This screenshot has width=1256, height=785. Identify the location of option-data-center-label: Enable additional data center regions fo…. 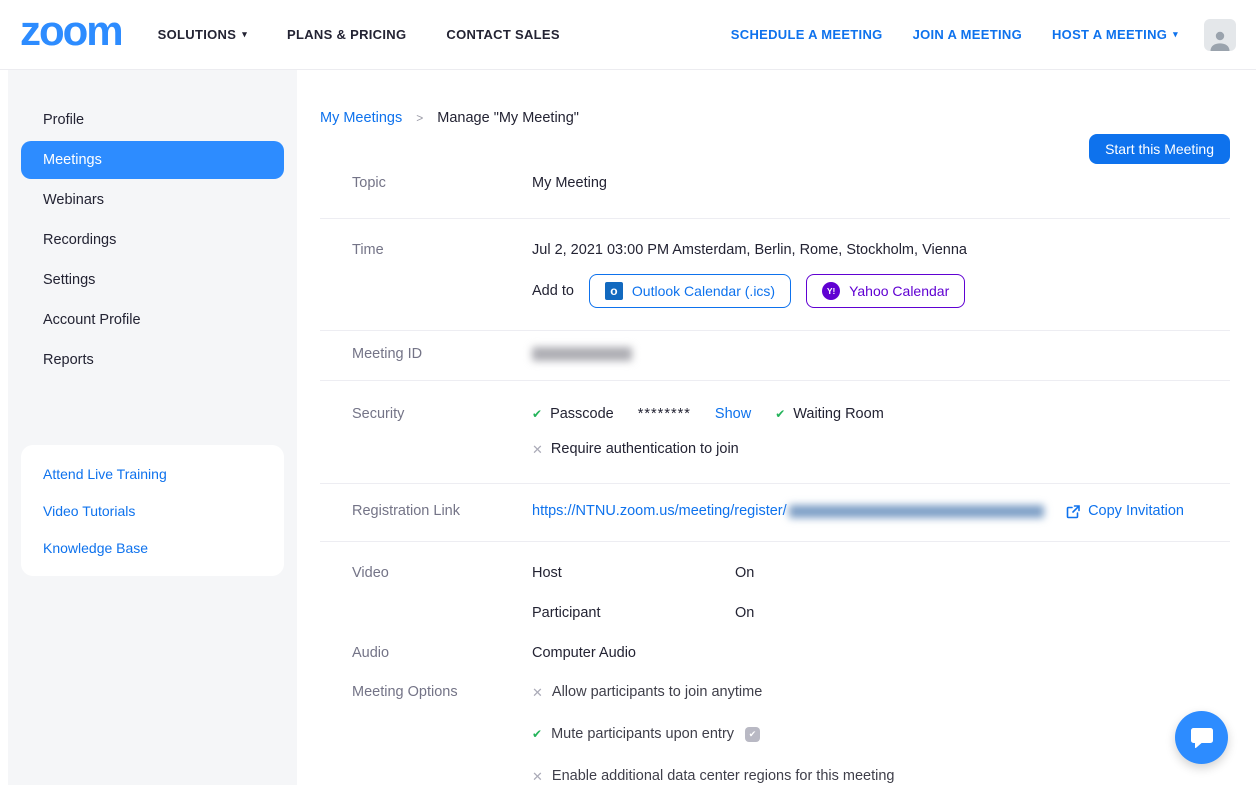
(723, 776).